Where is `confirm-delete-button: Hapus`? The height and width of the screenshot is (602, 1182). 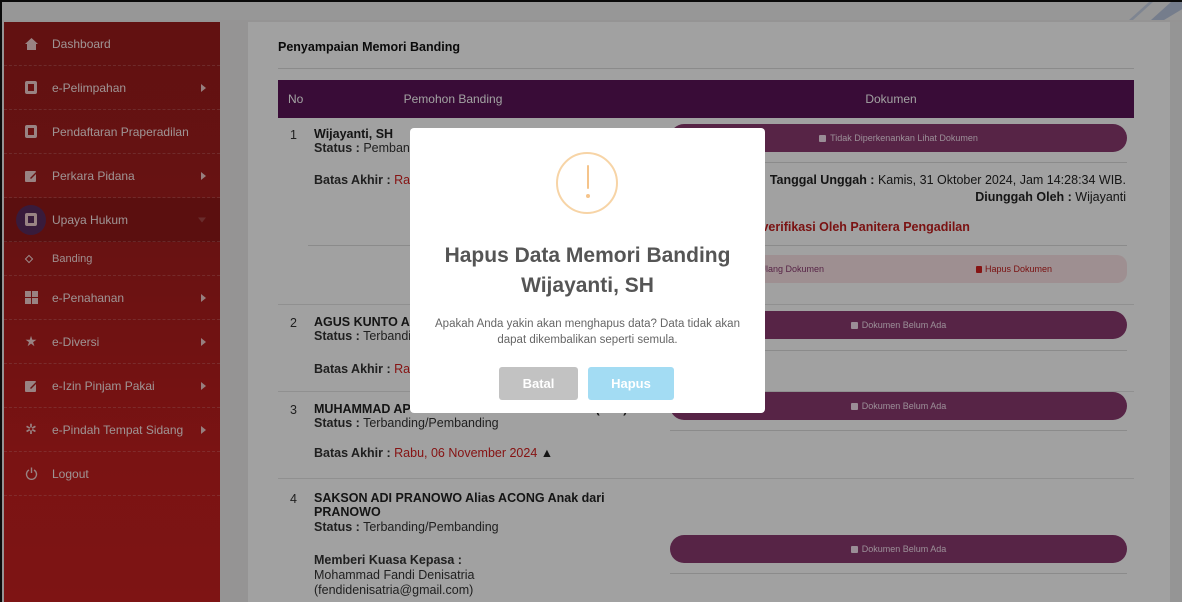 confirm-delete-button: Hapus is located at coordinates (631, 383).